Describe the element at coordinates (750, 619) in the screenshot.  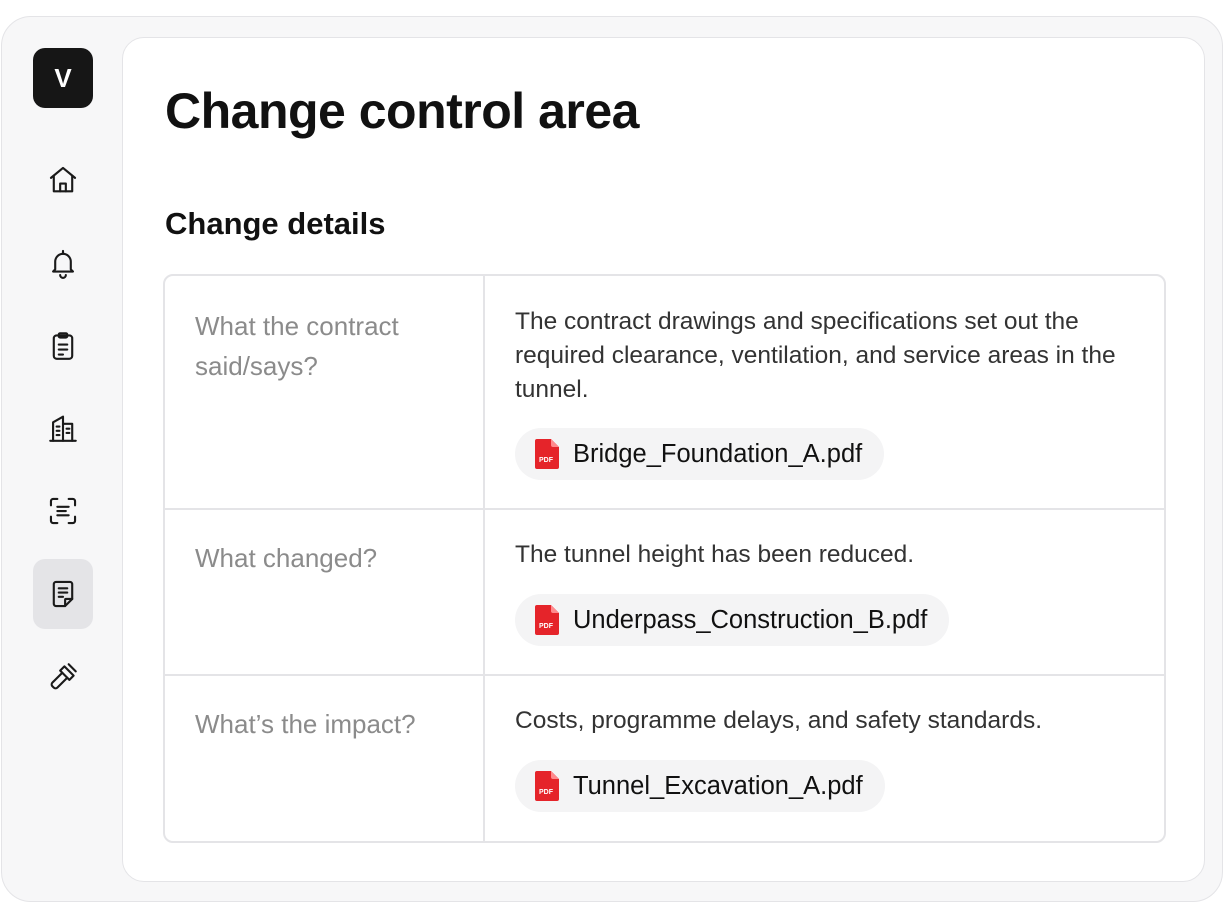
I see `file-name: Underpass_Construction_B.pdf` at that location.